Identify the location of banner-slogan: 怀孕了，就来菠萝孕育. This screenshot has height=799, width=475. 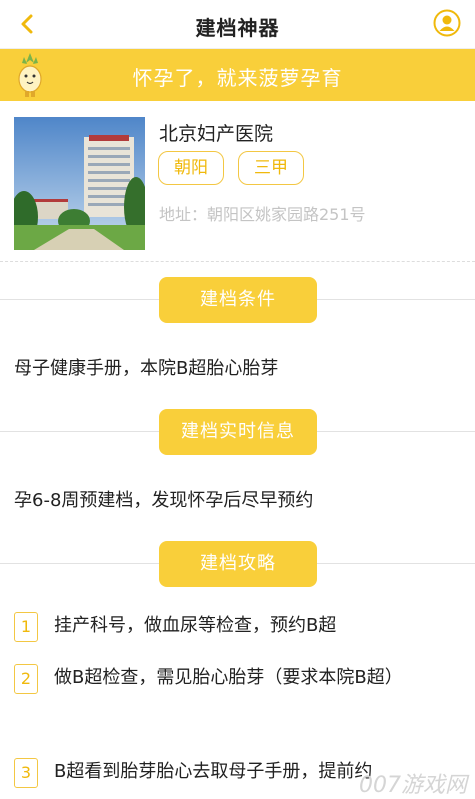
(237, 78).